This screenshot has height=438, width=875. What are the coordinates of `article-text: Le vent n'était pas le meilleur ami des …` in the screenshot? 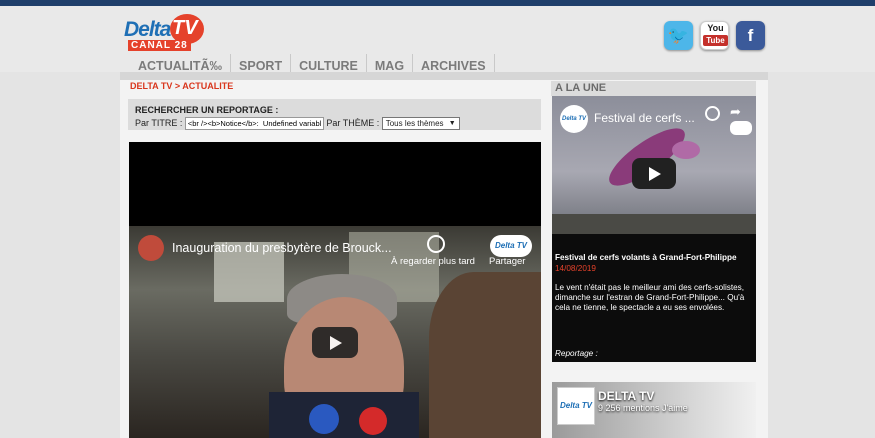 It's located at (650, 297).